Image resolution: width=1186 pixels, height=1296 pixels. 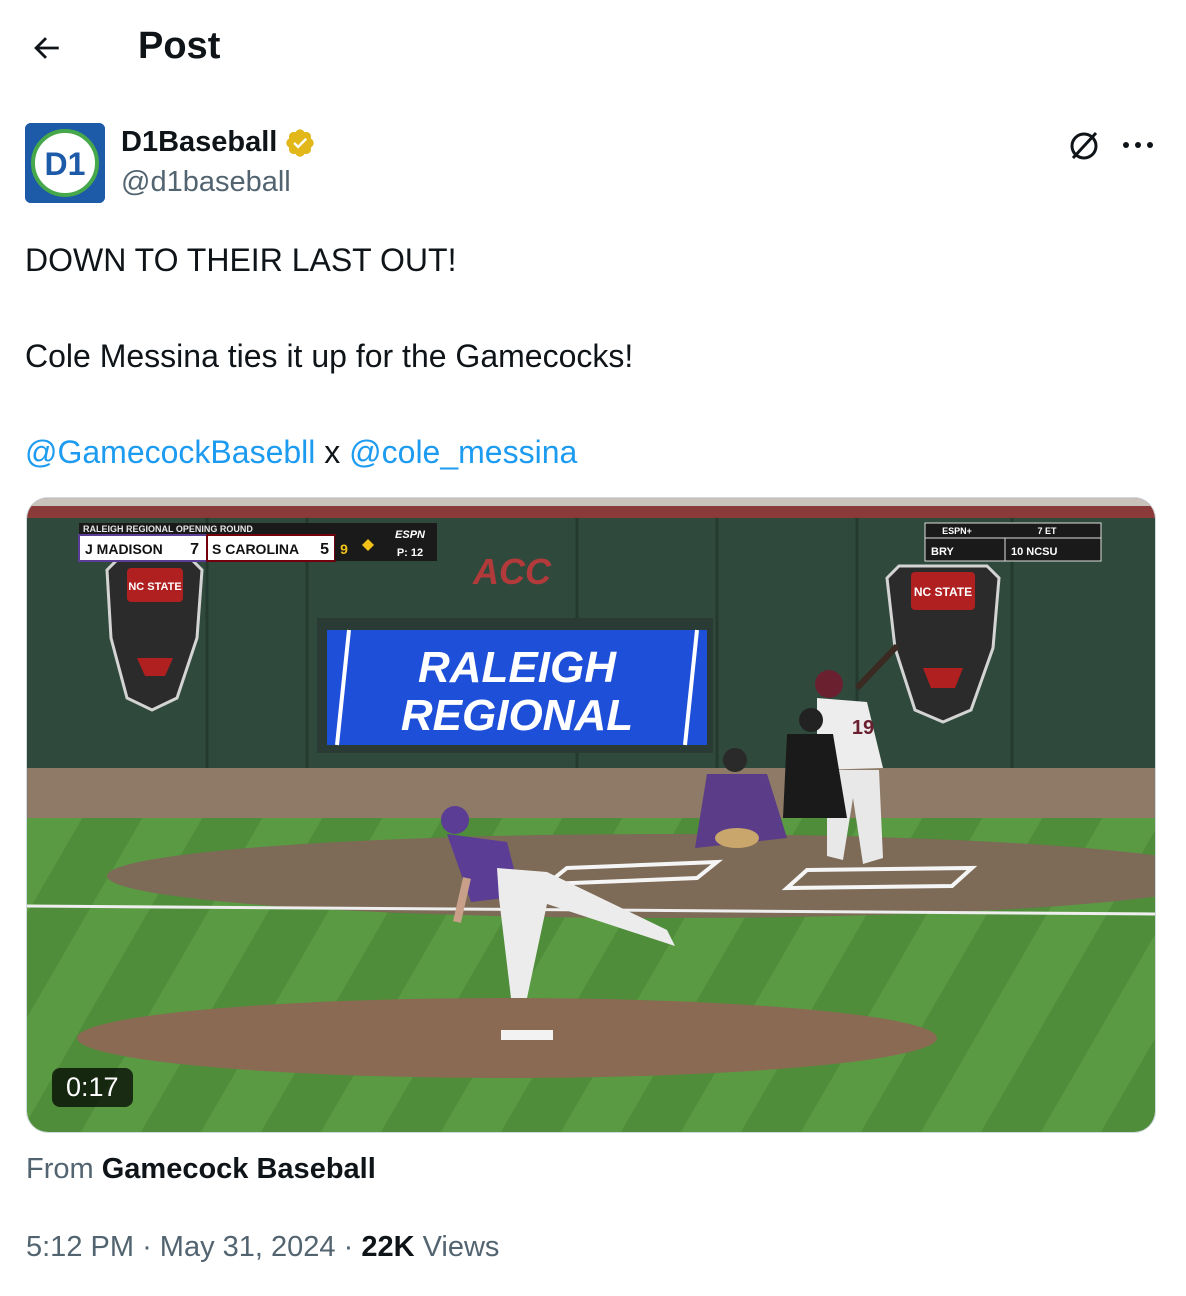 I want to click on mention-separator: x, so click(x=332, y=452).